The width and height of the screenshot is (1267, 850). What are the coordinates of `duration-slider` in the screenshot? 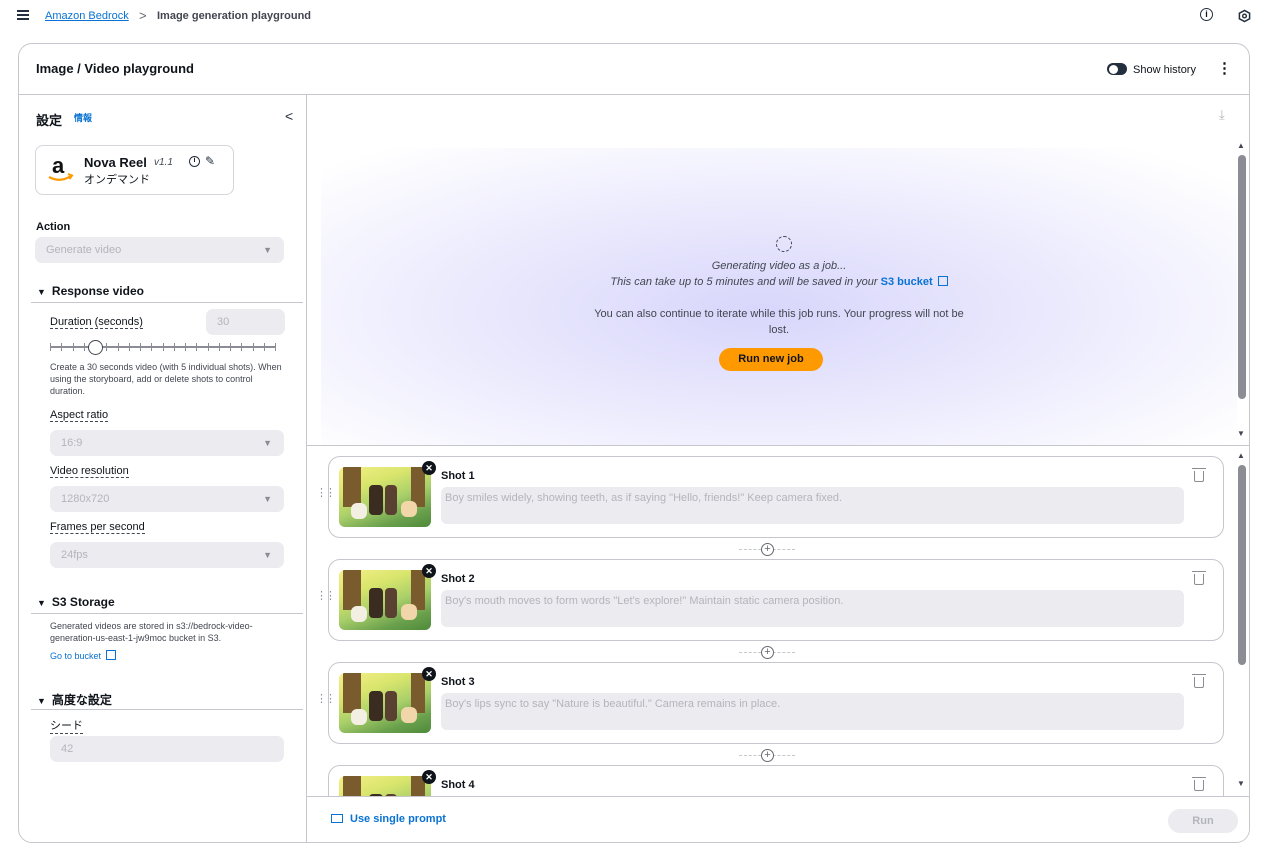 It's located at (163, 347).